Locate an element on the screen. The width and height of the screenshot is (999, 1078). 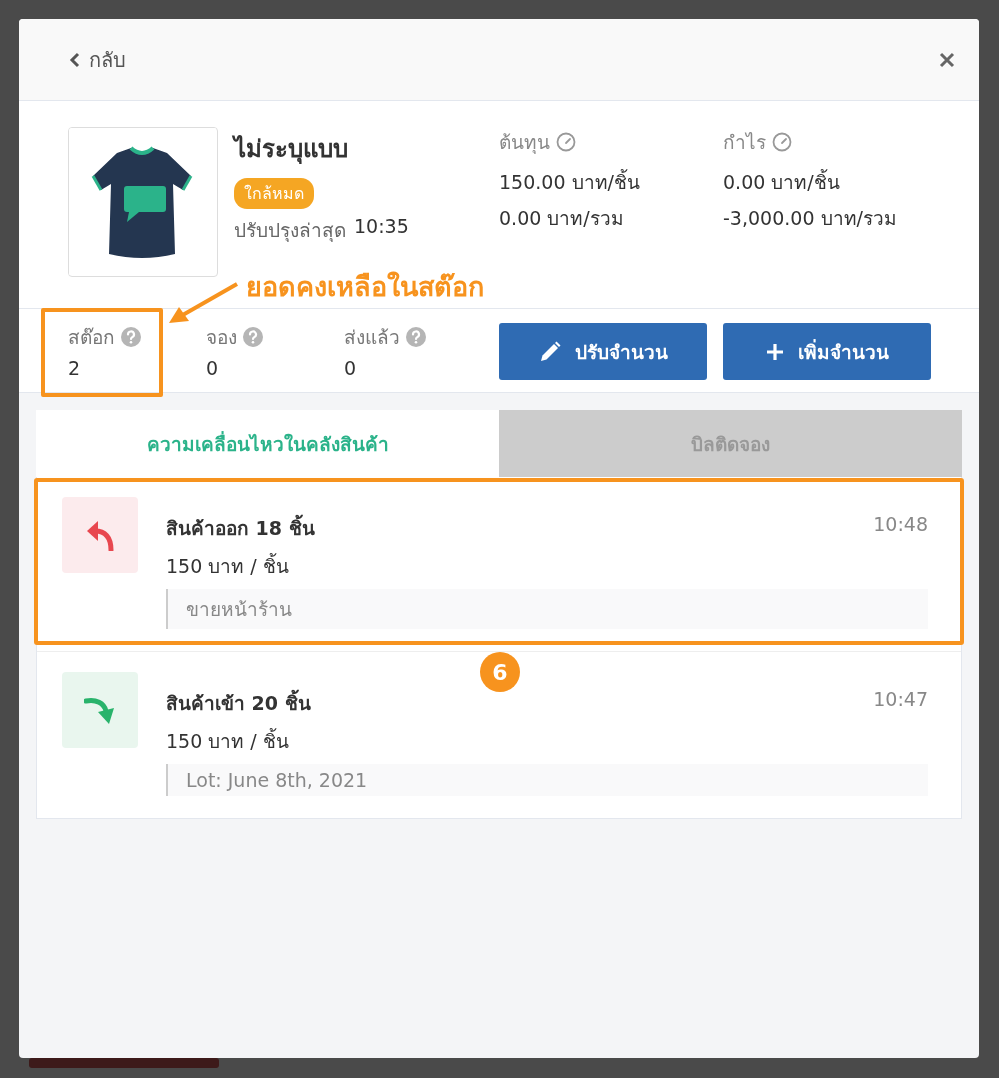
updated-time: 10:35 is located at coordinates (381, 227).